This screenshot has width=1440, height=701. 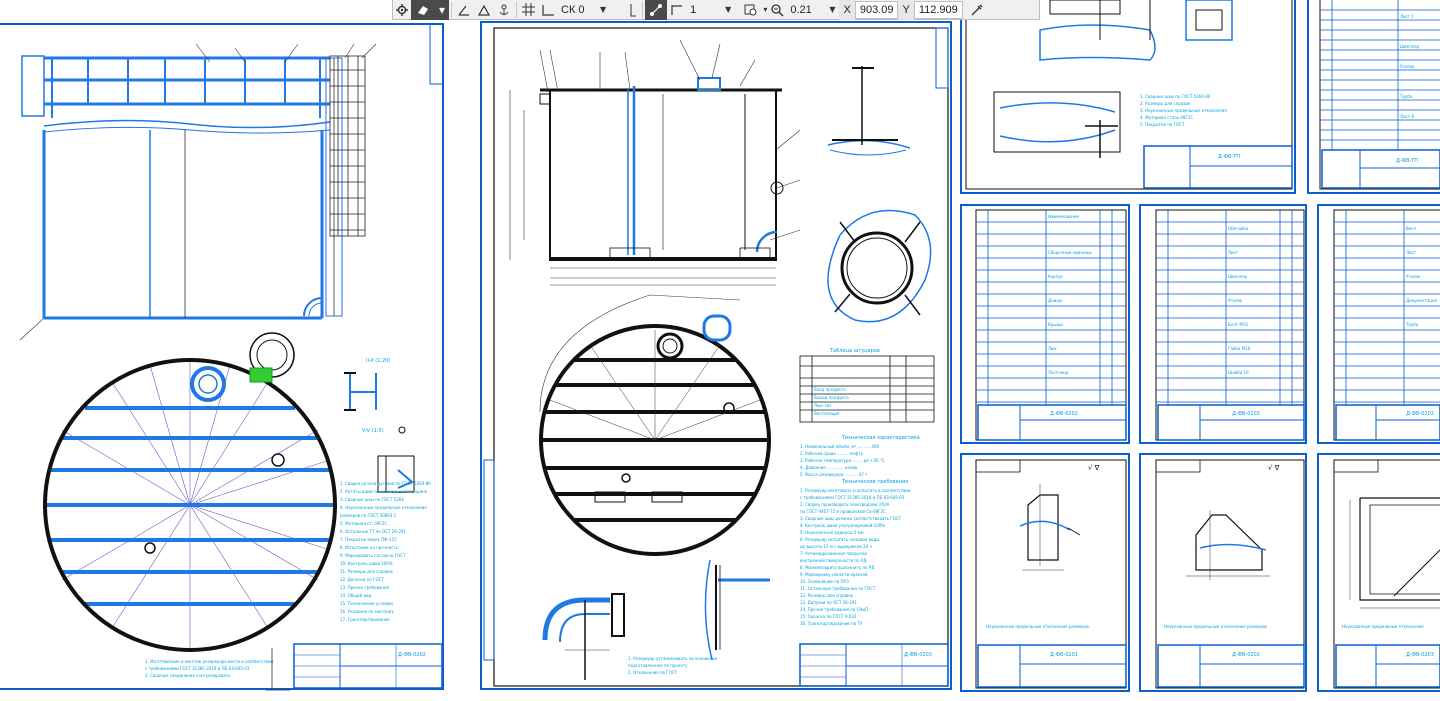 I want to click on svg-text: 15. Технические условия, so click(x=366, y=603).